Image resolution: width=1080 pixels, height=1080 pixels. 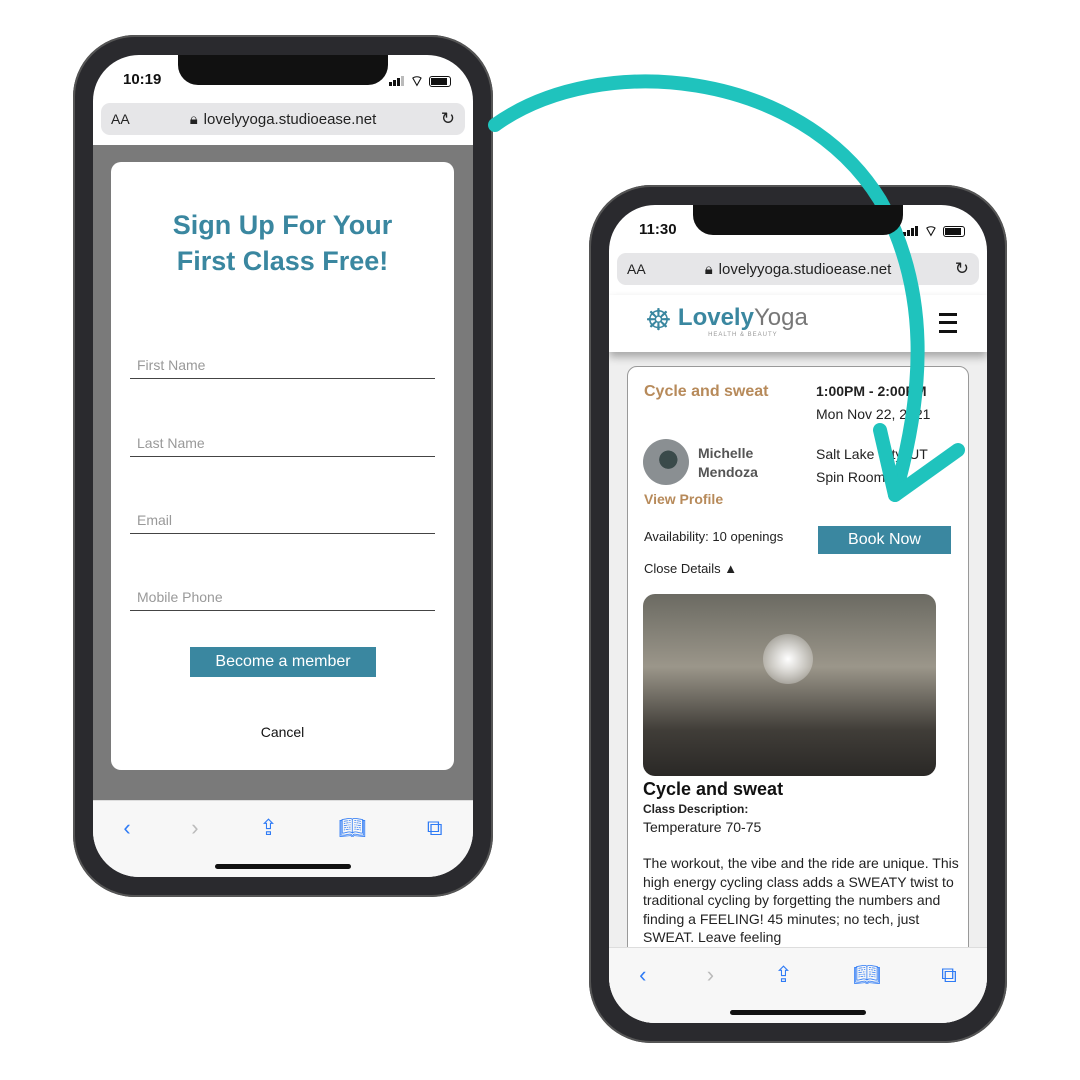 I want to click on site-header: ☸ LovelyYoga HEALTH & BEAUTY, so click(x=798, y=323).